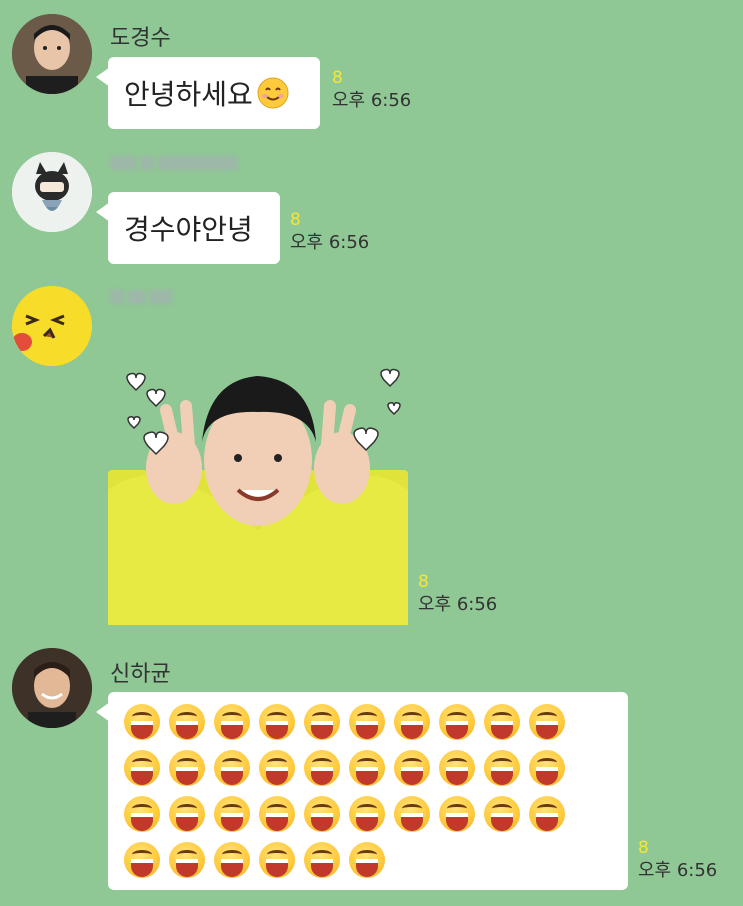 The width and height of the screenshot is (743, 906). I want to click on sticker-image, so click(258, 487).